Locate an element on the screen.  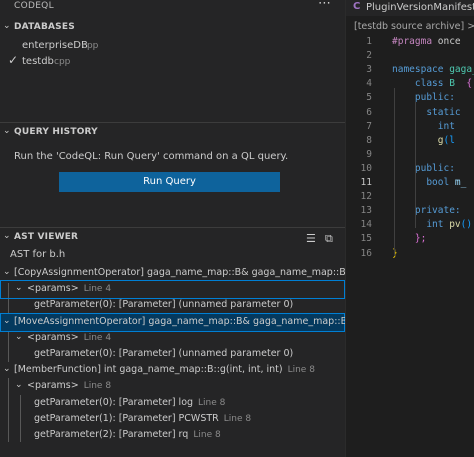
ast-node: getParameter(2): [Parameter] rq Line 8 is located at coordinates (172, 435).